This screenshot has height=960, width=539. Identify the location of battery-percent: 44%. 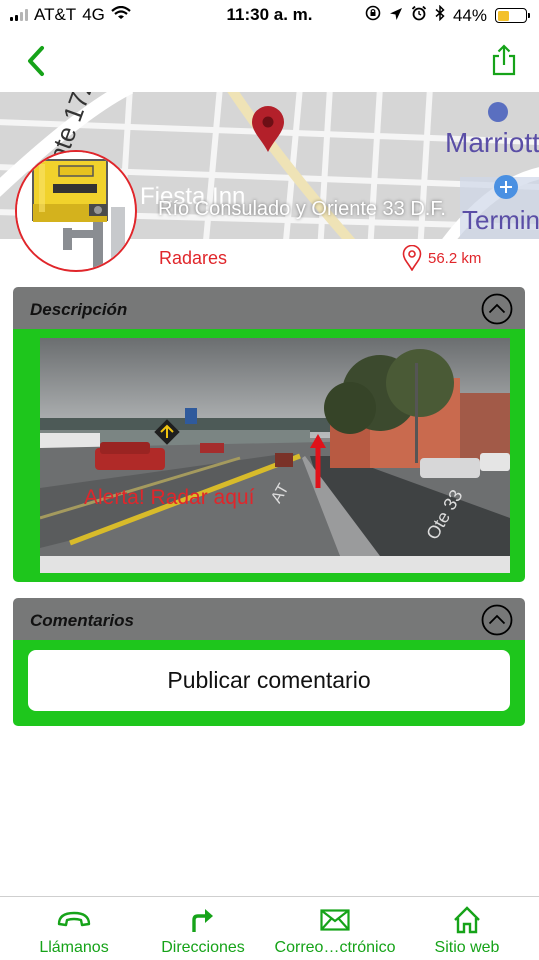
(469, 15).